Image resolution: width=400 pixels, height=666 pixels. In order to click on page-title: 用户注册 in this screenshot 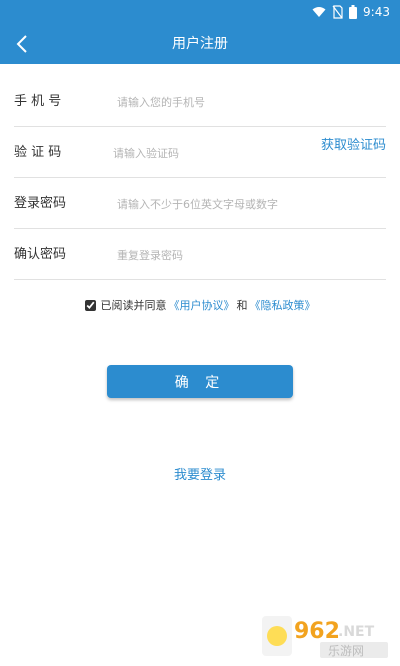, I will do `click(200, 44)`.